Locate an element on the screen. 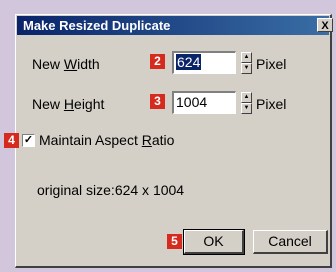 This screenshot has height=272, width=336. new-height-spinner: ▲ ▼ is located at coordinates (246, 103).